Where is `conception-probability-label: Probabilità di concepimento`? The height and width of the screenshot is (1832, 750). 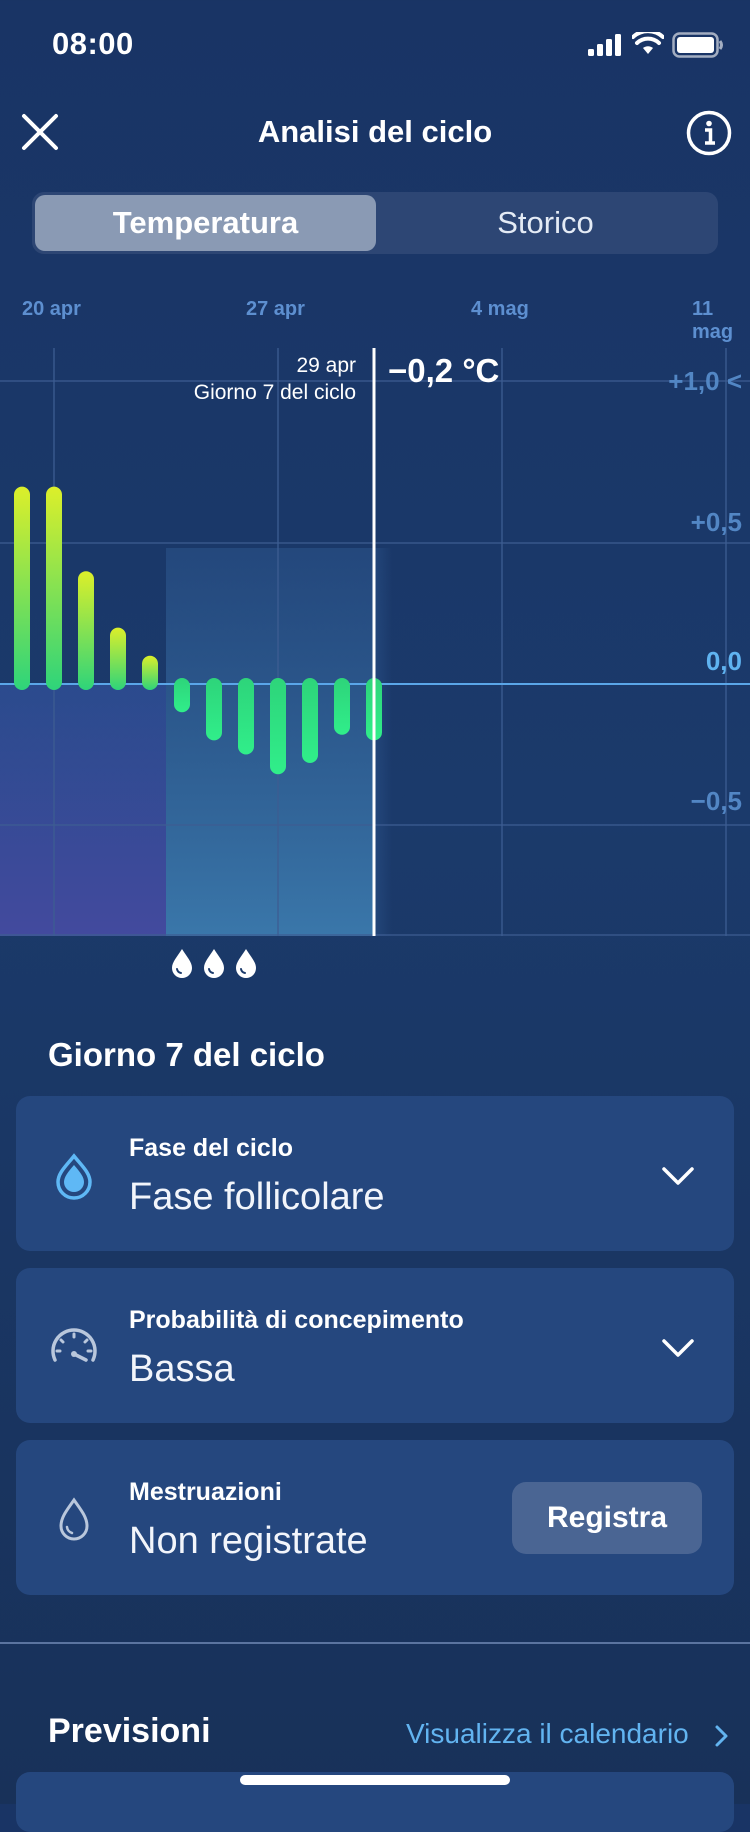
conception-probability-label: Probabilità di concepimento is located at coordinates (296, 1320).